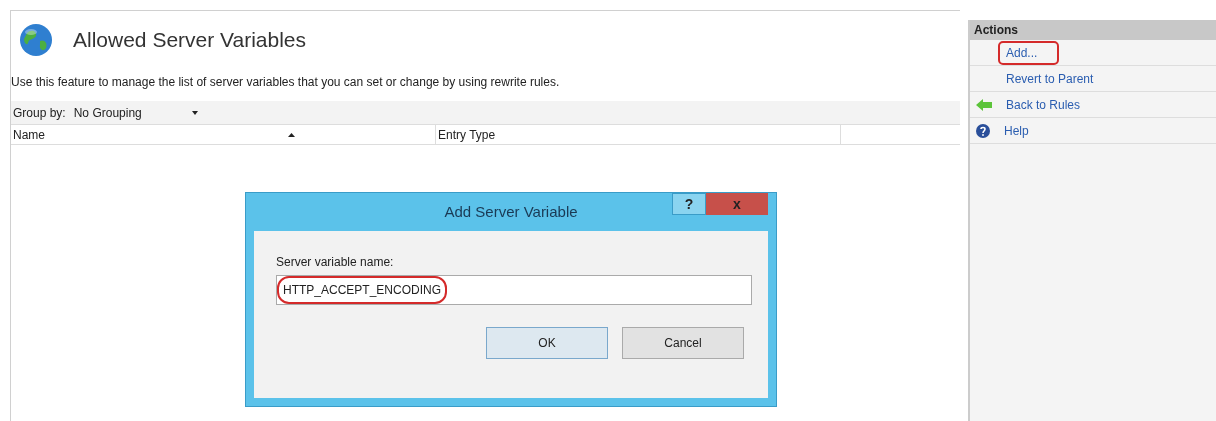 The height and width of the screenshot is (421, 1216). What do you see at coordinates (135, 112) in the screenshot?
I see `group-by-dropdown: No Grouping` at bounding box center [135, 112].